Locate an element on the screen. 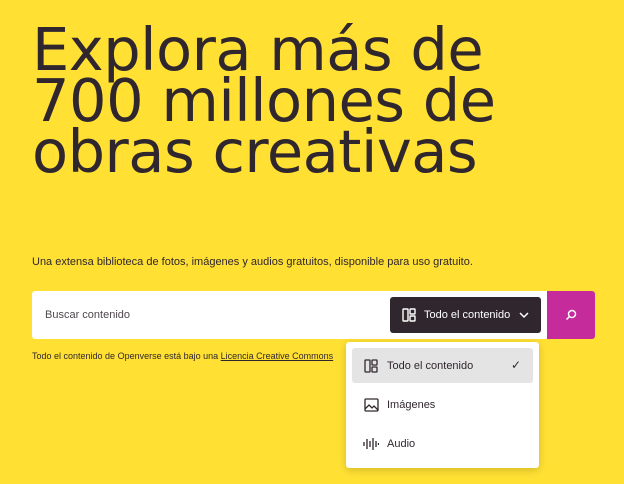 This screenshot has width=624, height=484. search-button is located at coordinates (571, 315).